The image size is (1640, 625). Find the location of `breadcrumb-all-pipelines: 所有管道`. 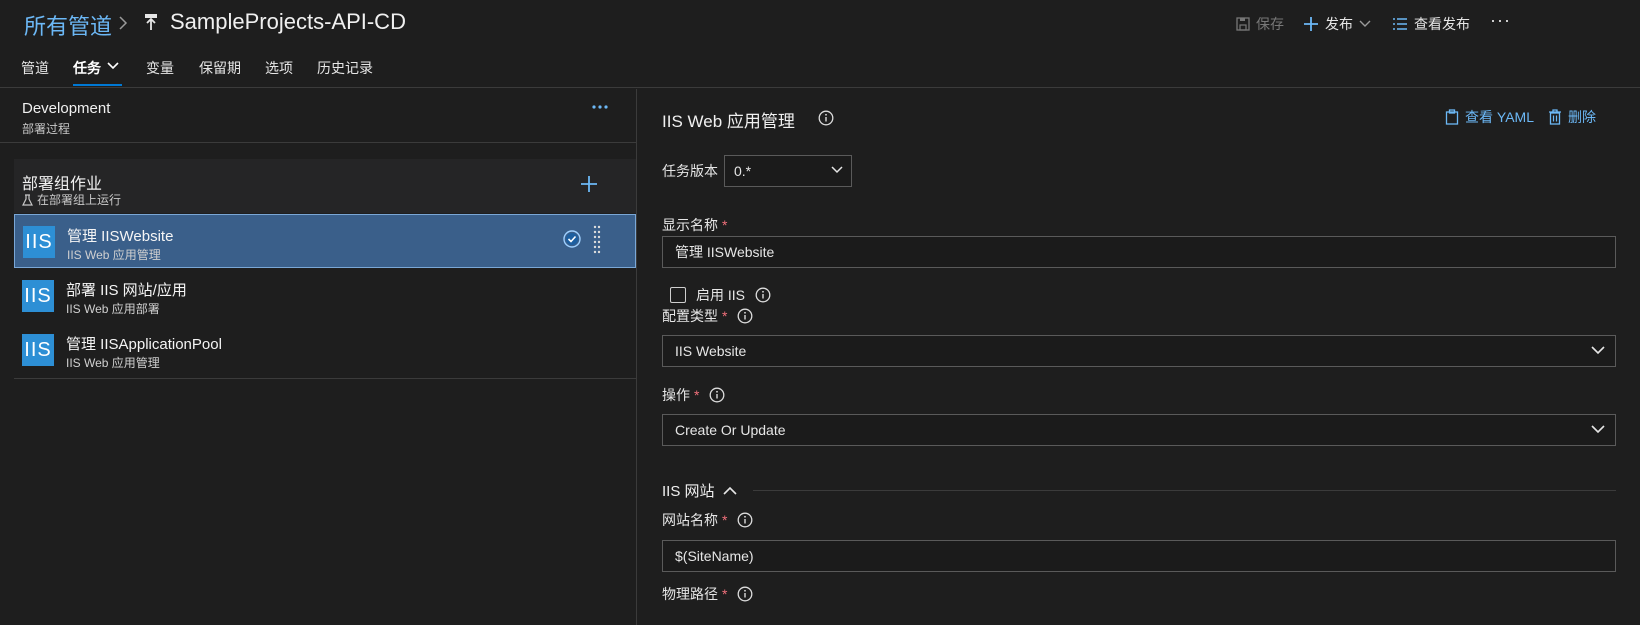

breadcrumb-all-pipelines: 所有管道 is located at coordinates (68, 25).